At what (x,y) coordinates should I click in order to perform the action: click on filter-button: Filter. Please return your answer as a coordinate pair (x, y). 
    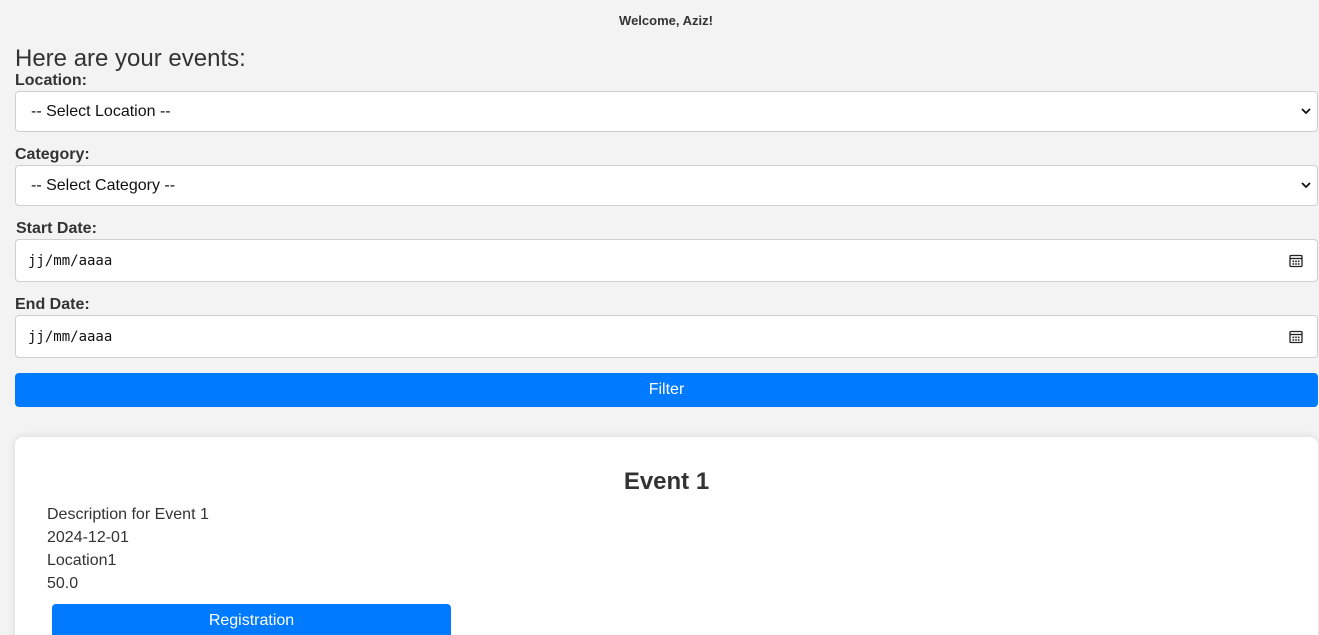
    Looking at the image, I should click on (666, 390).